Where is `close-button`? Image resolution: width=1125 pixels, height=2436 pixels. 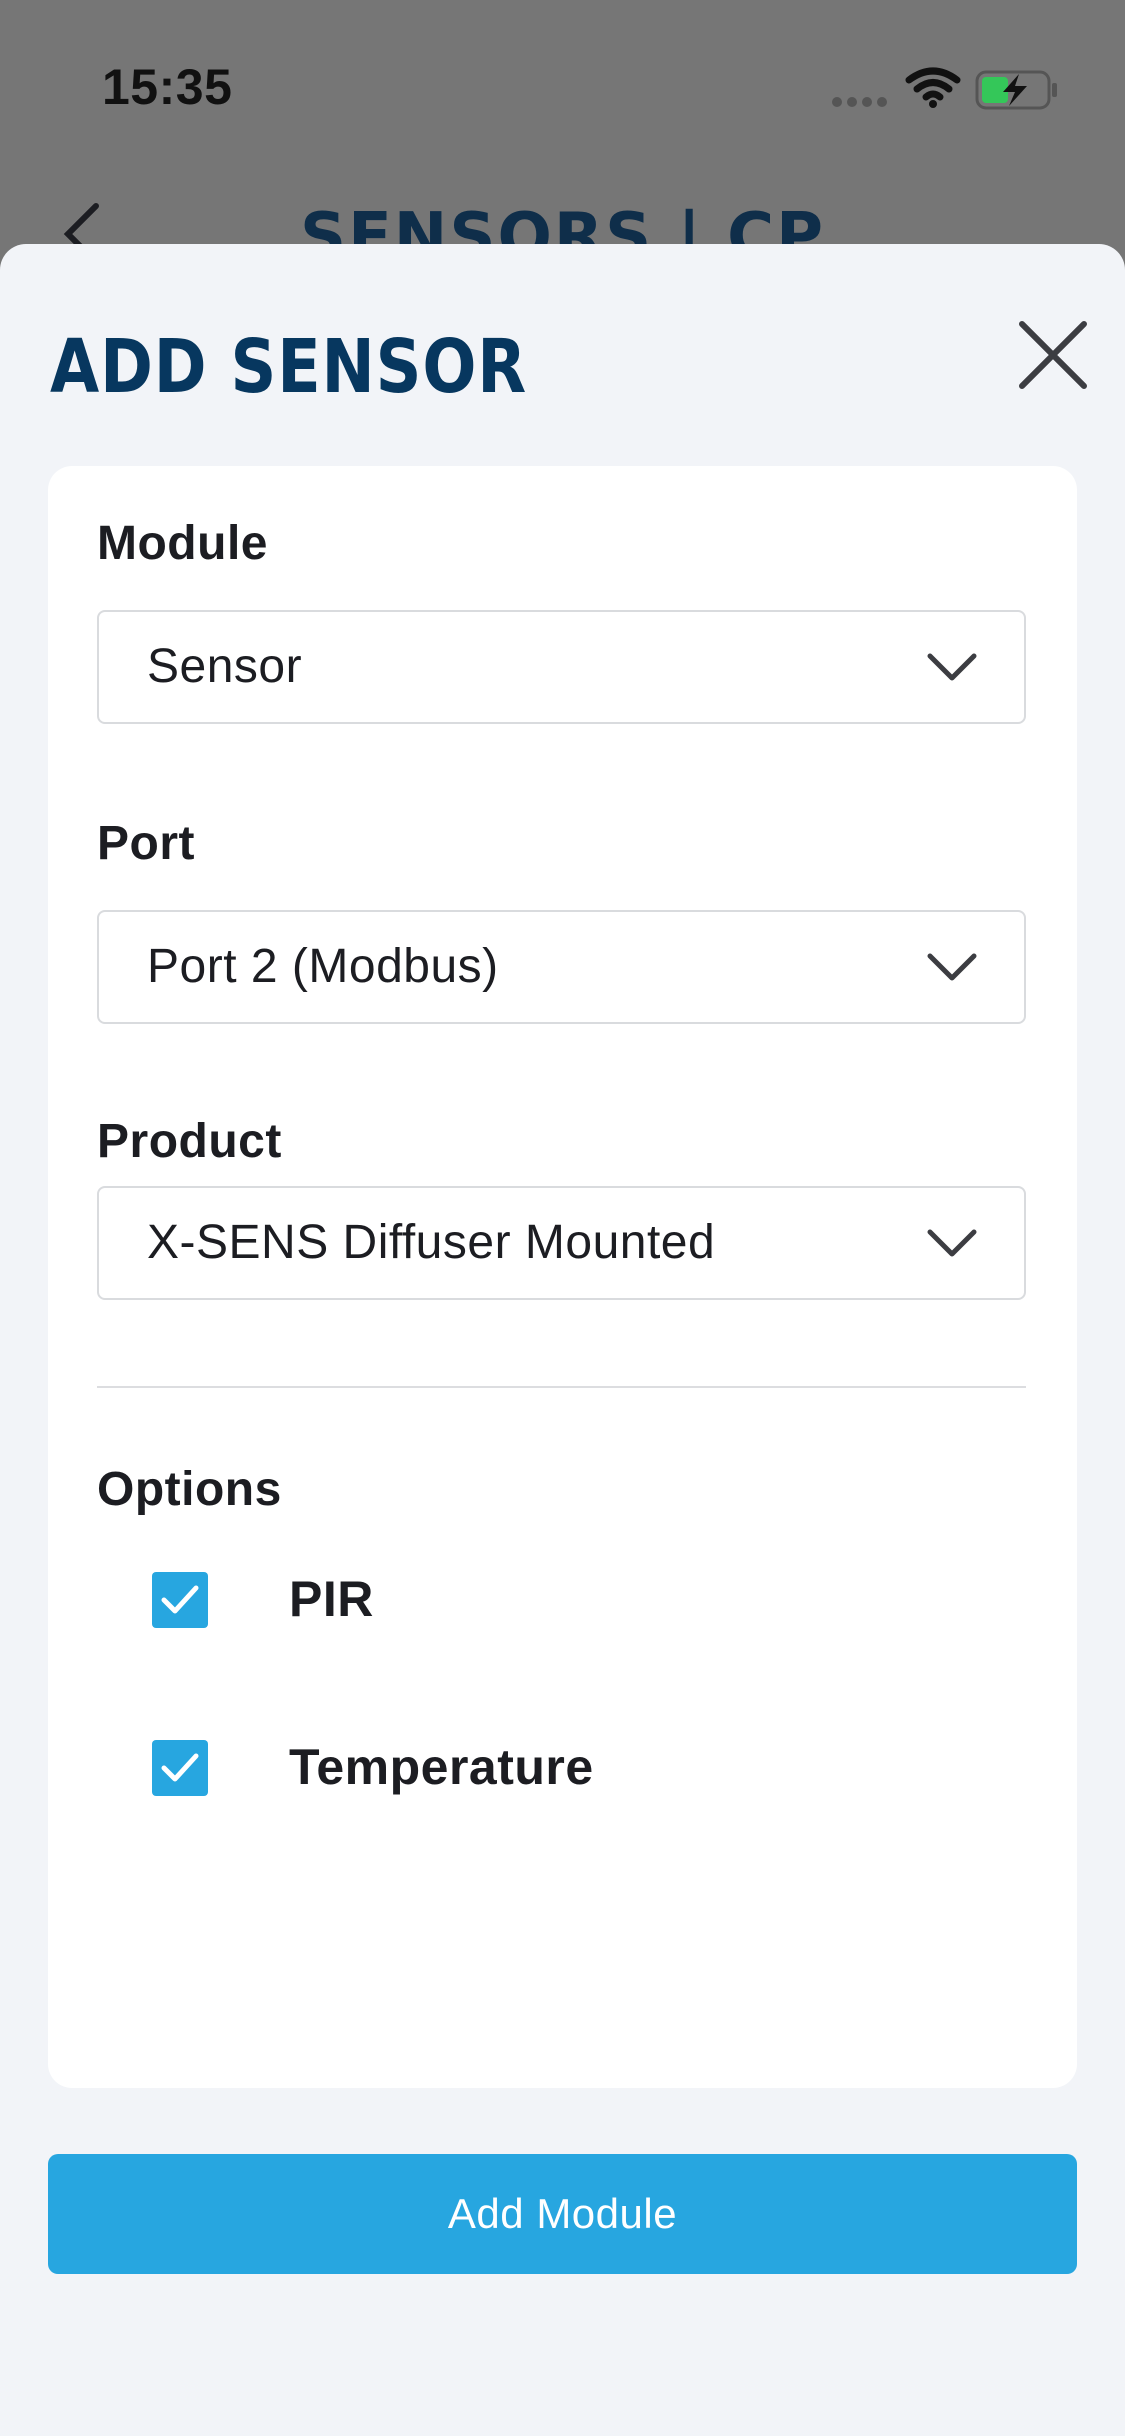
close-button is located at coordinates (1053, 355).